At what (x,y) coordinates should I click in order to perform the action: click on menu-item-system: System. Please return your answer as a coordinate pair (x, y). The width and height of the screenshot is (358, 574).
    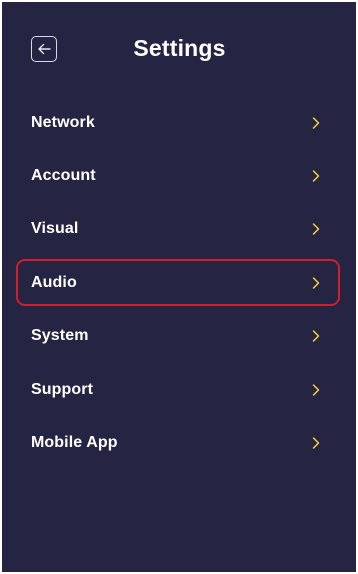
    Looking at the image, I should click on (179, 336).